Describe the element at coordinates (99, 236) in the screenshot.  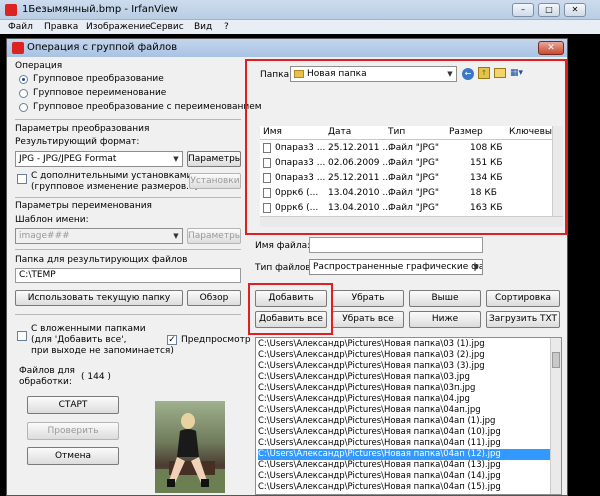
I see `rename-pattern-select: image### ▼` at that location.